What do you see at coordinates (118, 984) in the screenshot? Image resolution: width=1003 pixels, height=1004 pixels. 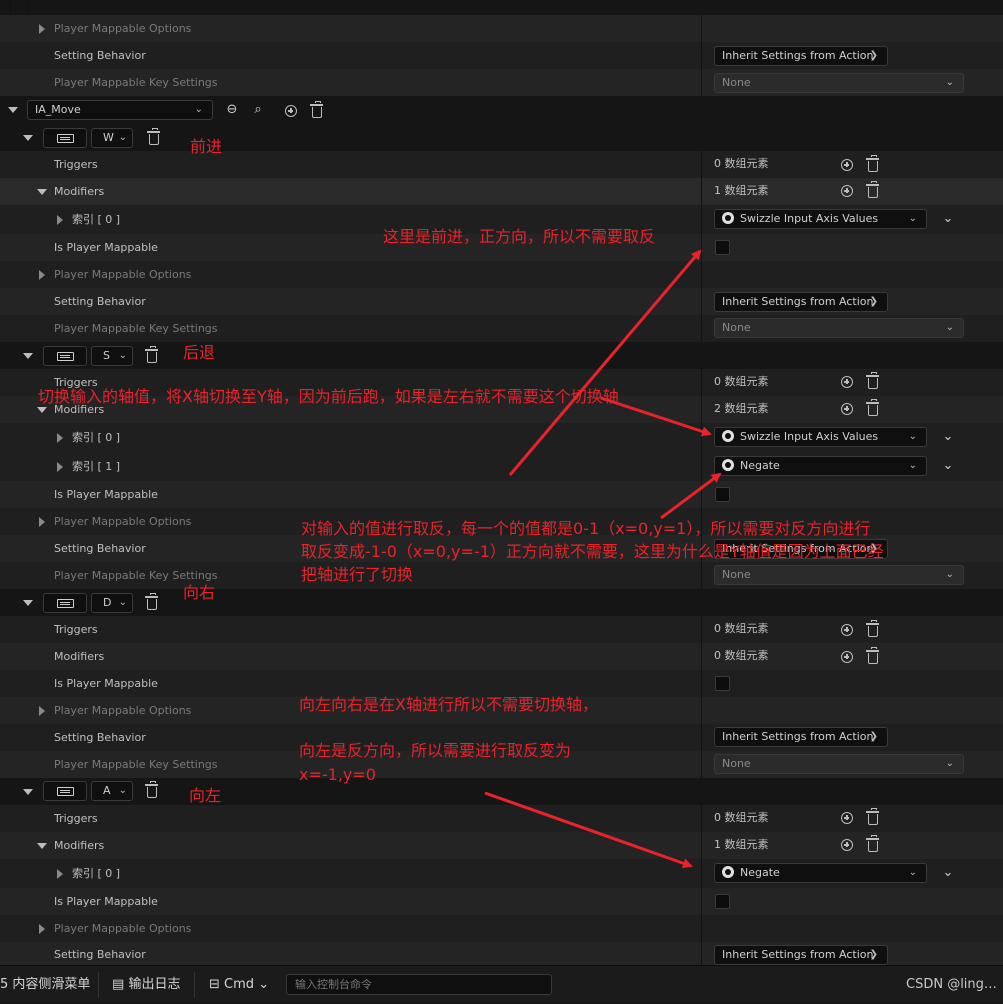 I see `output-log-icon: ▤` at bounding box center [118, 984].